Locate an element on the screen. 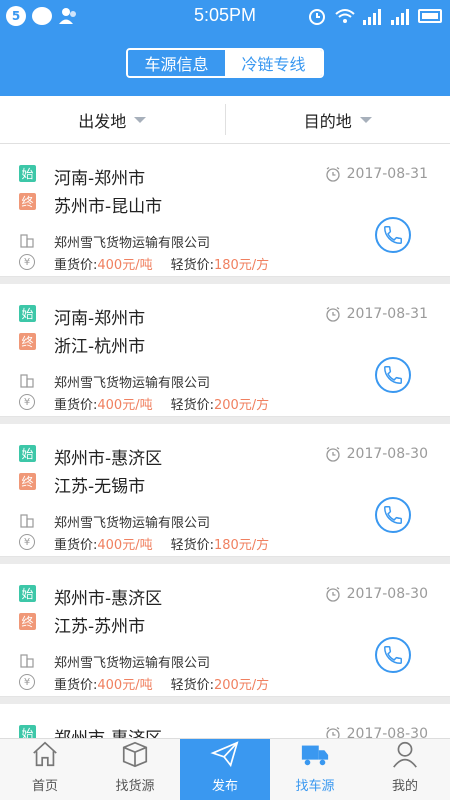  destination-filter: 目的地 is located at coordinates (337, 119).